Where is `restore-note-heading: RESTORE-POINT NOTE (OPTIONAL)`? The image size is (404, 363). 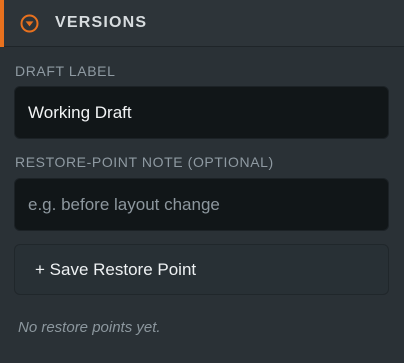
restore-note-heading: RESTORE-POINT NOTE (OPTIONAL) is located at coordinates (144, 162).